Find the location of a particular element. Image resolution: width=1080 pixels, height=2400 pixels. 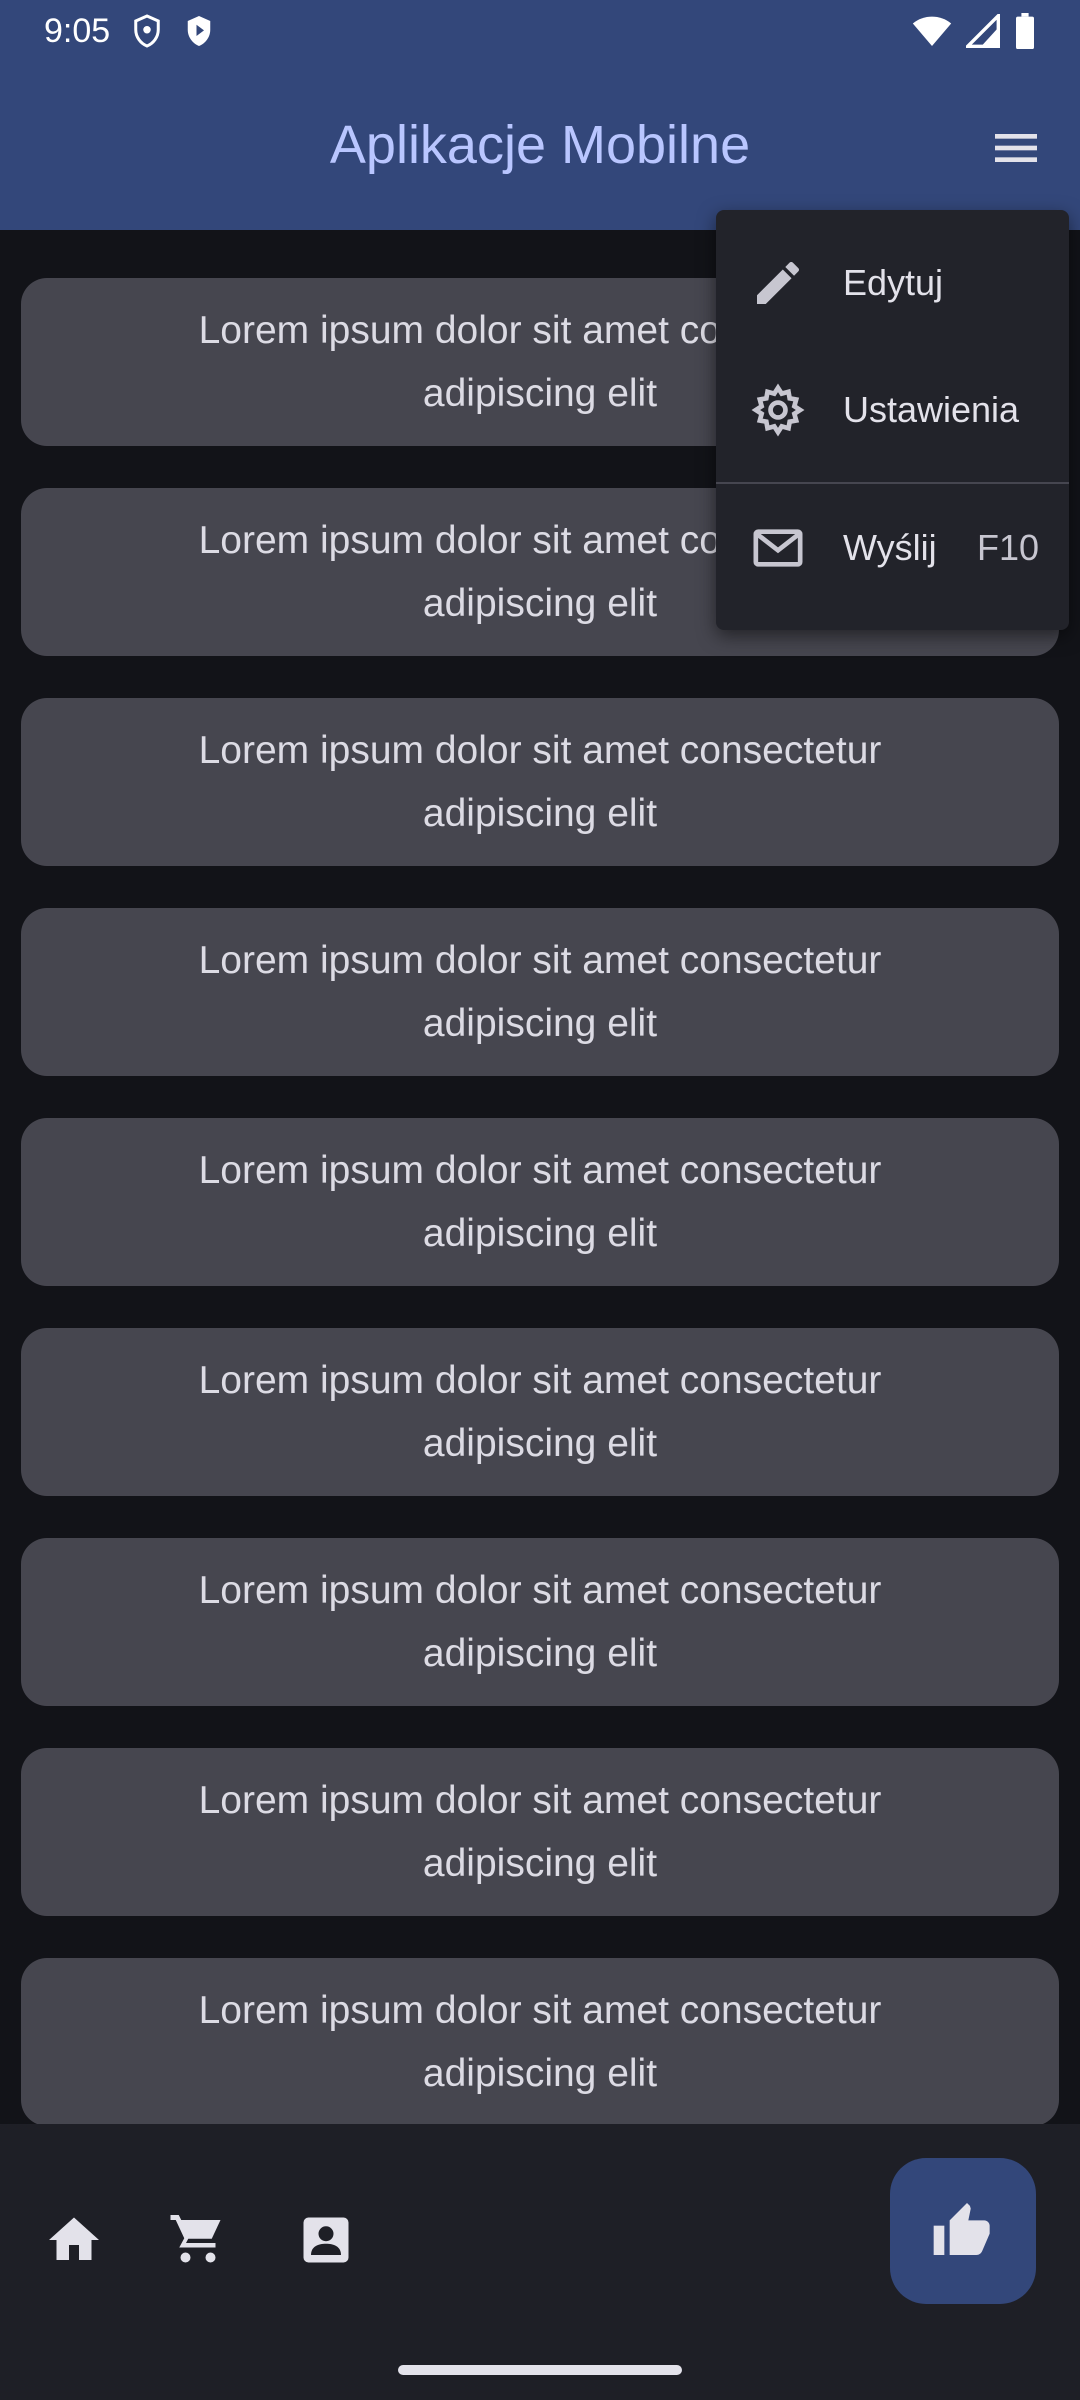

app-bar: Aplikacje Mobilne is located at coordinates (540, 146).